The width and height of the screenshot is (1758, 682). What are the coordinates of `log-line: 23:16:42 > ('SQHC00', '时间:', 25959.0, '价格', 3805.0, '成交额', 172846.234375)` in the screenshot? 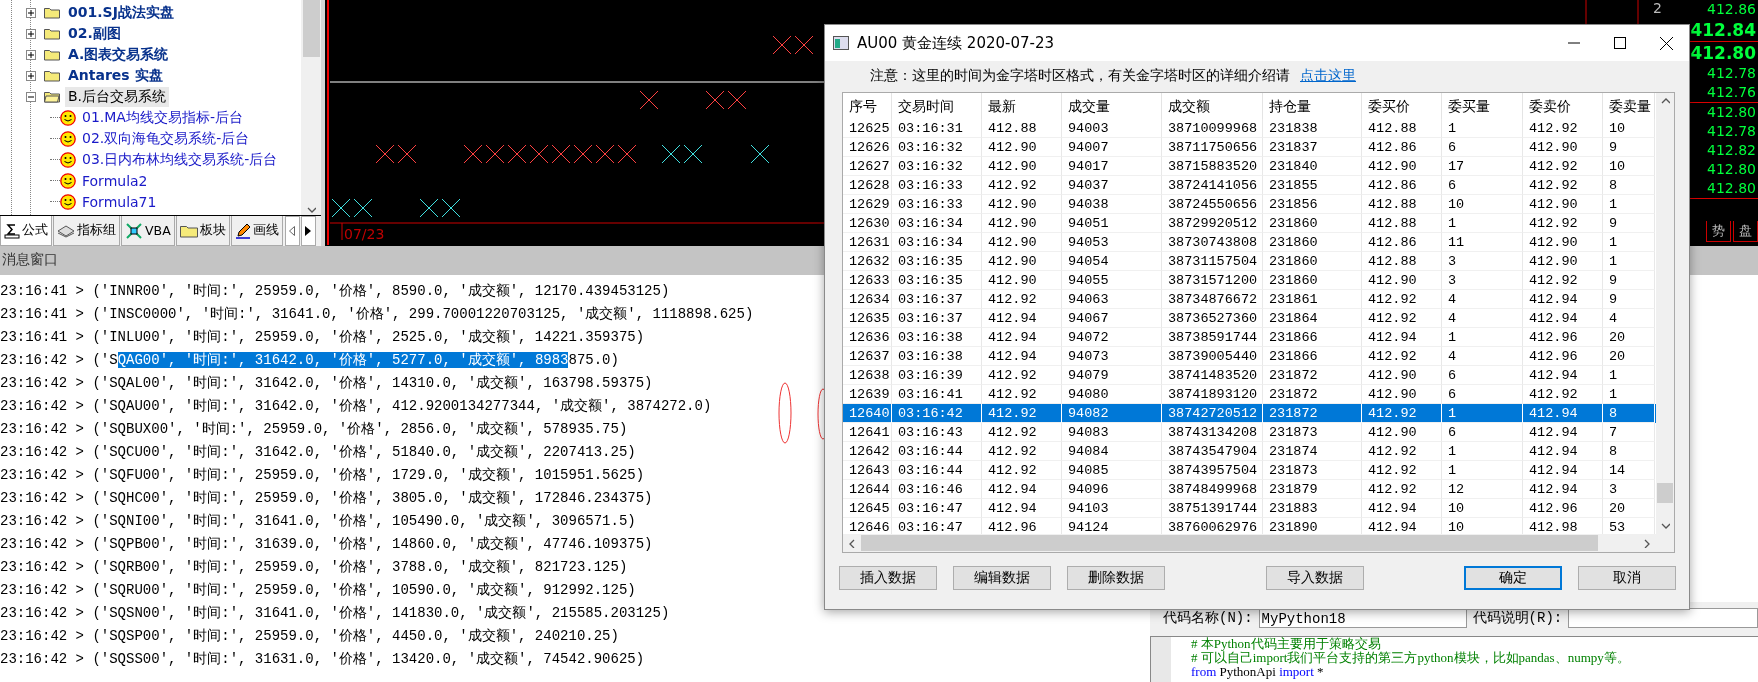 It's located at (327, 498).